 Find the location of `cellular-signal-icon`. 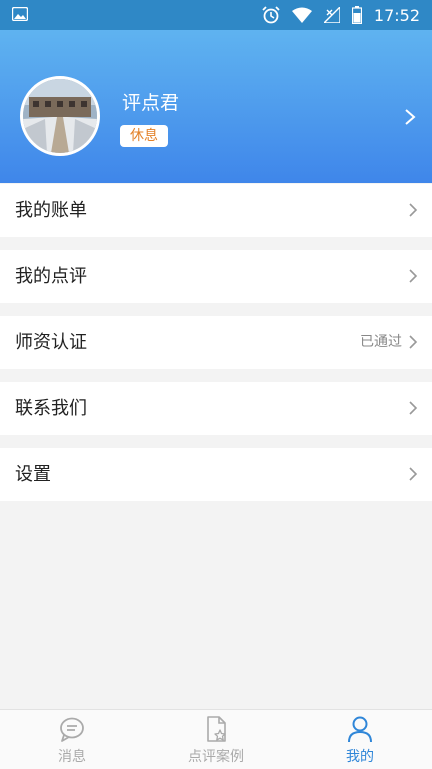

cellular-signal-icon is located at coordinates (331, 15).